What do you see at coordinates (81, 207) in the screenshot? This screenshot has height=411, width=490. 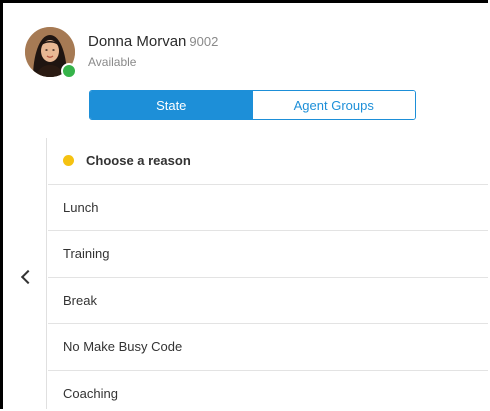 I see `reason-item-label: Lunch` at bounding box center [81, 207].